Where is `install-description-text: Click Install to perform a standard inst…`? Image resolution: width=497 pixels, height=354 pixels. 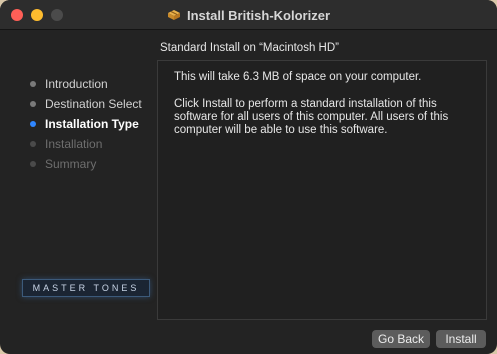
install-description-text: Click Install to perform a standard inst… is located at coordinates (311, 117).